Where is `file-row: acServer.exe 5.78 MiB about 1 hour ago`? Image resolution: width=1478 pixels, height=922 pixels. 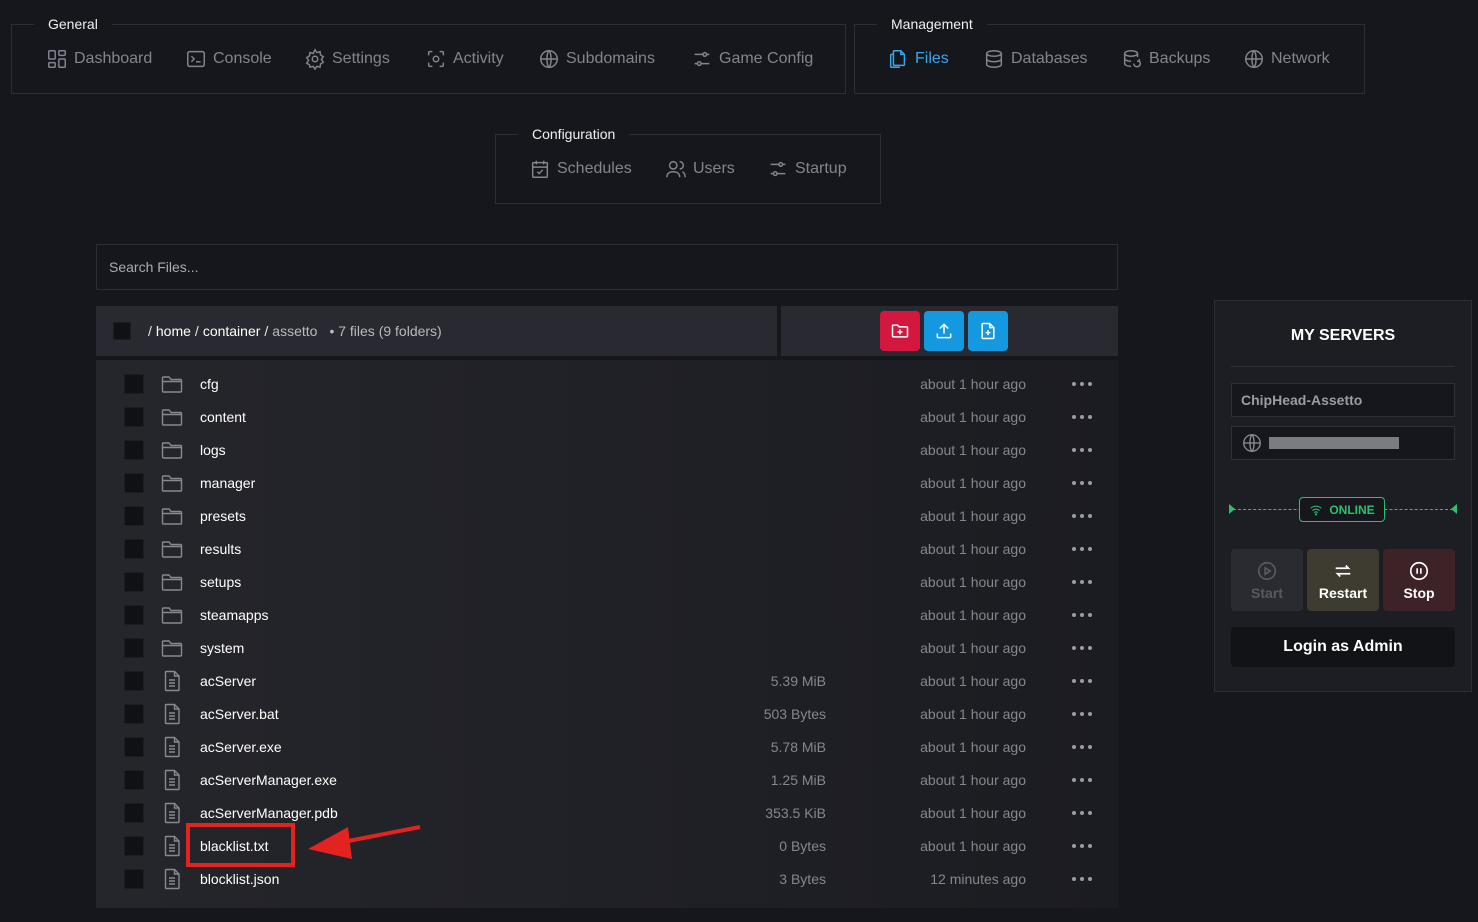 file-row: acServer.exe 5.78 MiB about 1 hour ago is located at coordinates (607, 746).